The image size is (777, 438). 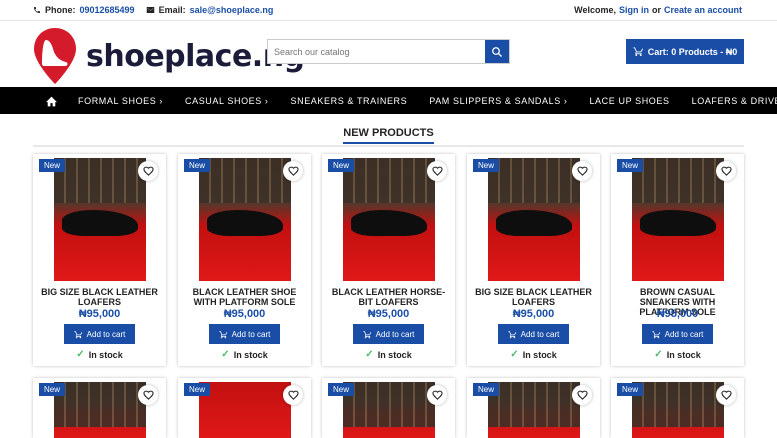 I want to click on phone-link: 09012685499, so click(x=107, y=10).